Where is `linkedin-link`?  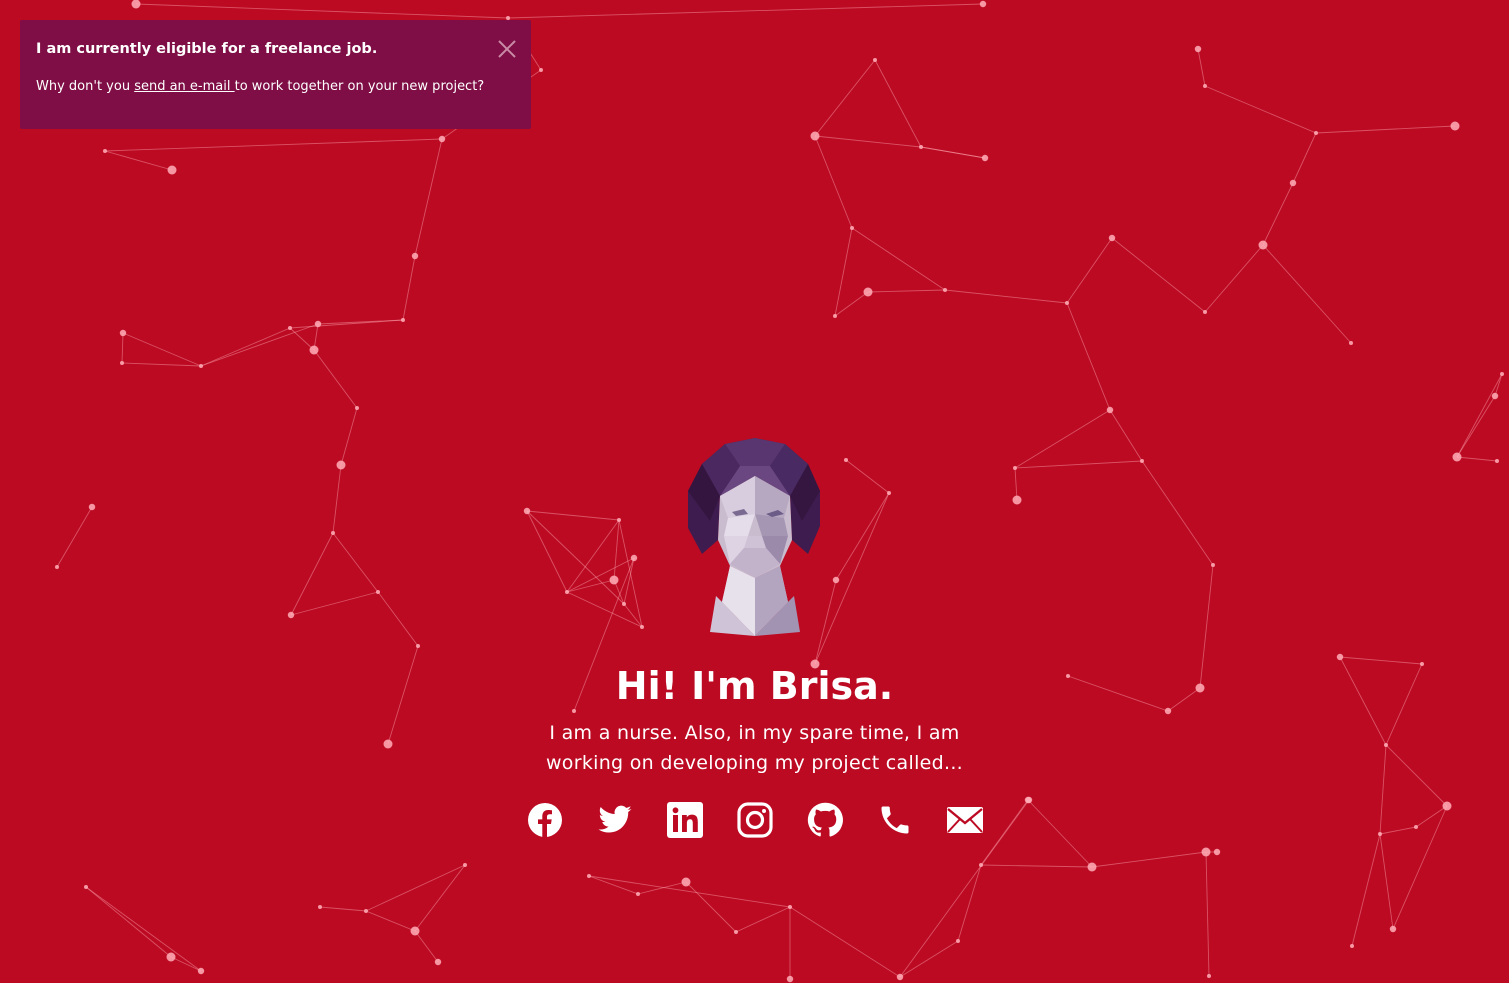 linkedin-link is located at coordinates (684, 820).